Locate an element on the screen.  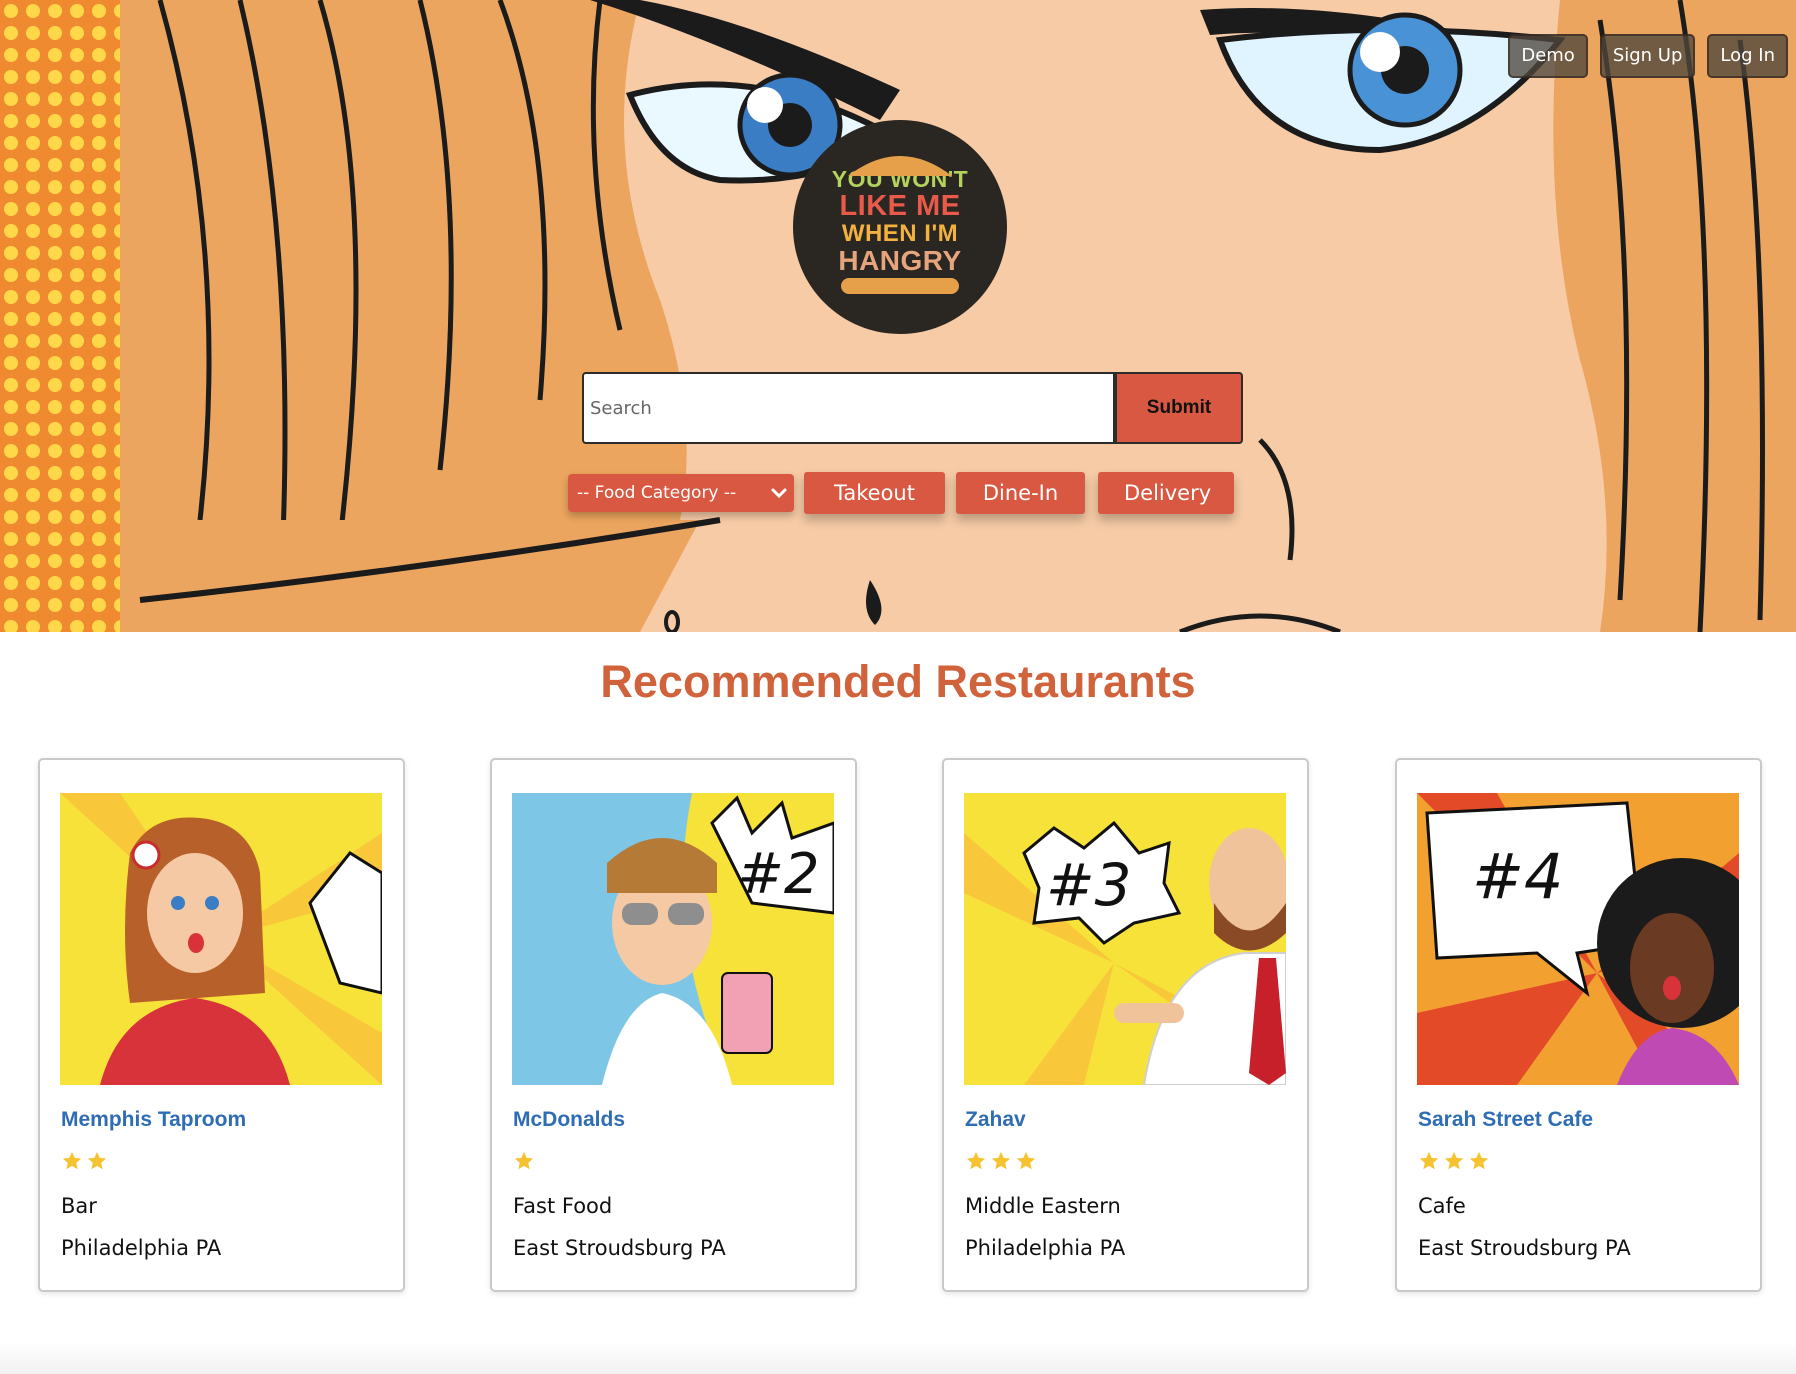
logo-line-4: HANGRY is located at coordinates (900, 260).